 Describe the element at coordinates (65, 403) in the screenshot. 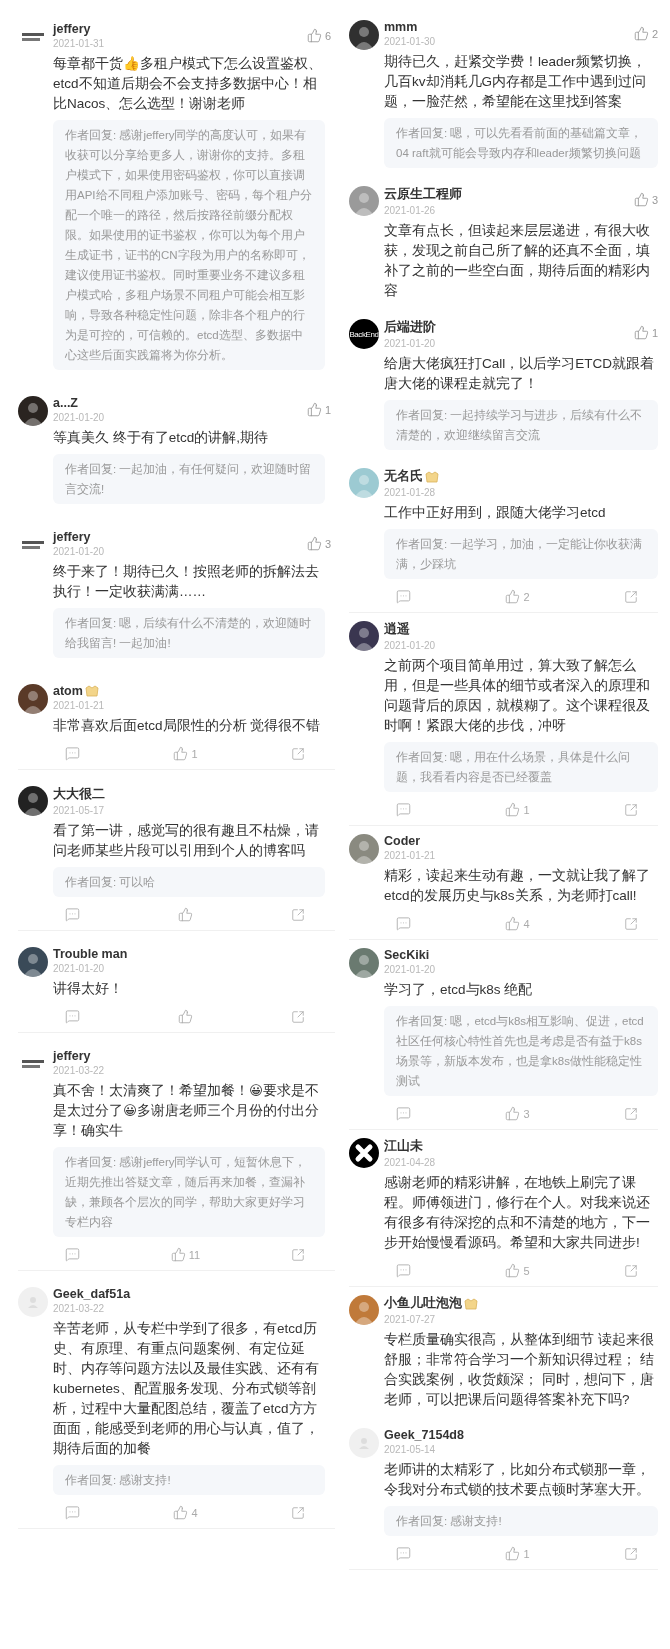

I see `author-name: a...Z` at that location.